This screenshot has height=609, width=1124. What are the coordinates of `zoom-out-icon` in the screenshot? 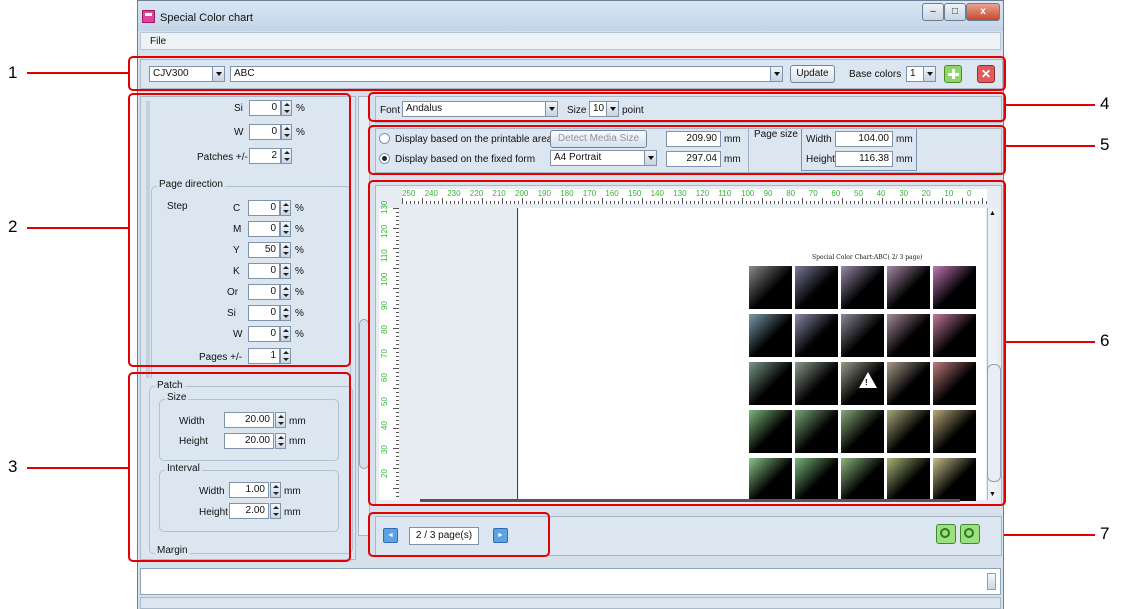 It's located at (970, 534).